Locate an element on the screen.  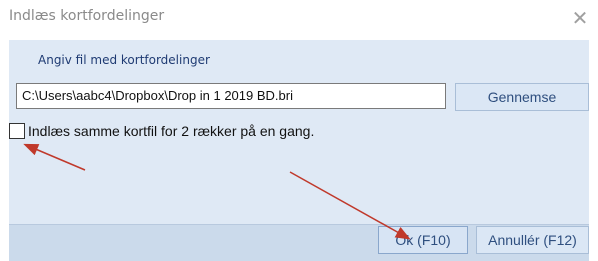
same-cardfile-checkbox is located at coordinates (17, 131).